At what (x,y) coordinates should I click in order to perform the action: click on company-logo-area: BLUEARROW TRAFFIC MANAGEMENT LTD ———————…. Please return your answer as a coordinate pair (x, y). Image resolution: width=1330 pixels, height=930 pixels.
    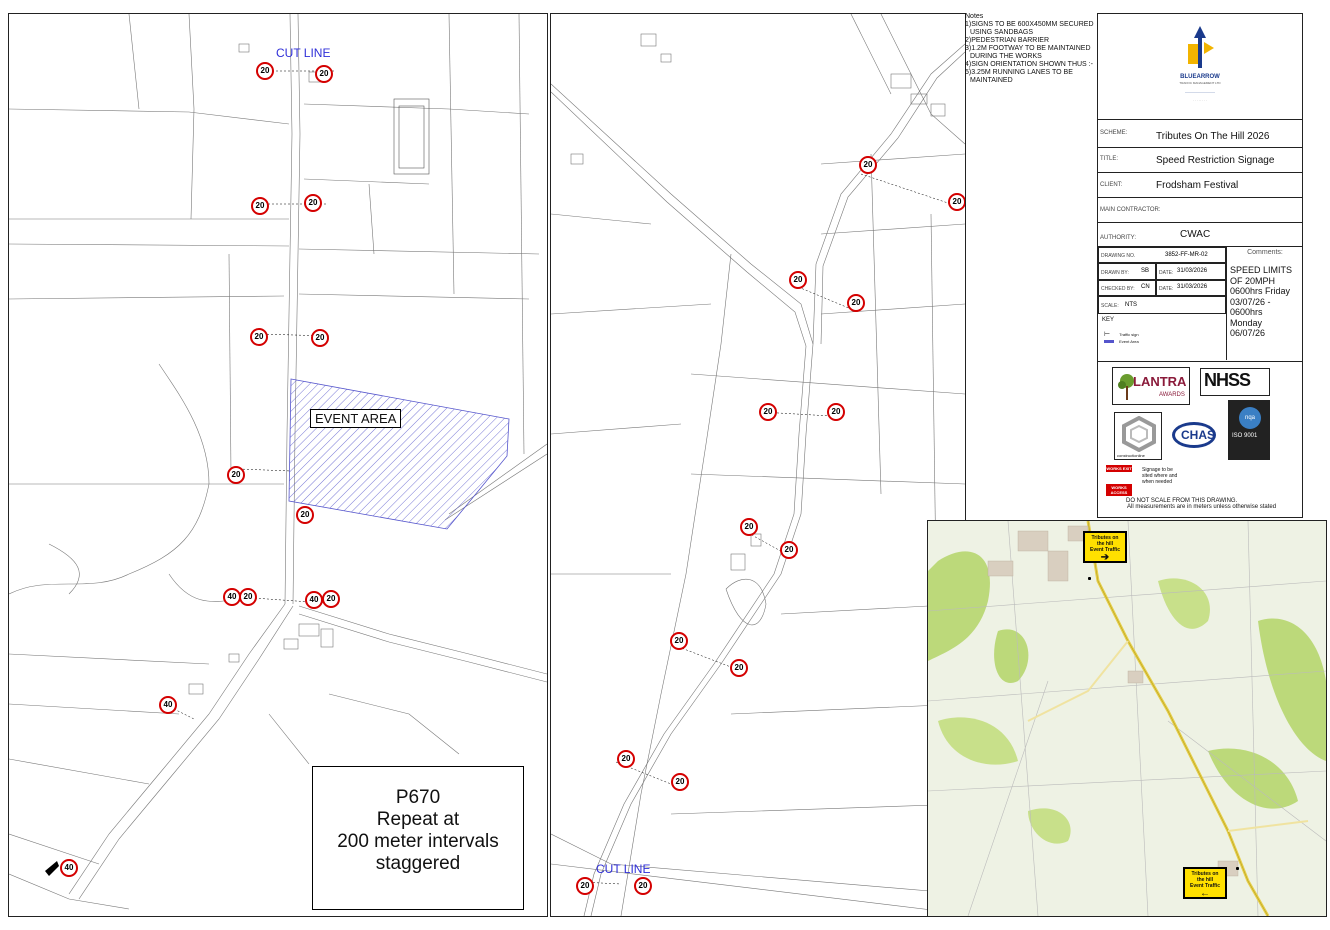
    Looking at the image, I should click on (1200, 67).